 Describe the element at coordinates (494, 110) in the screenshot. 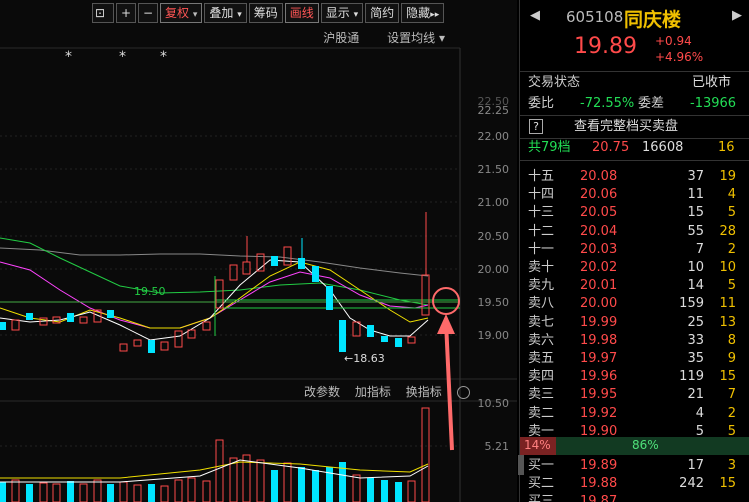

I see `svg-text: 22.25` at that location.